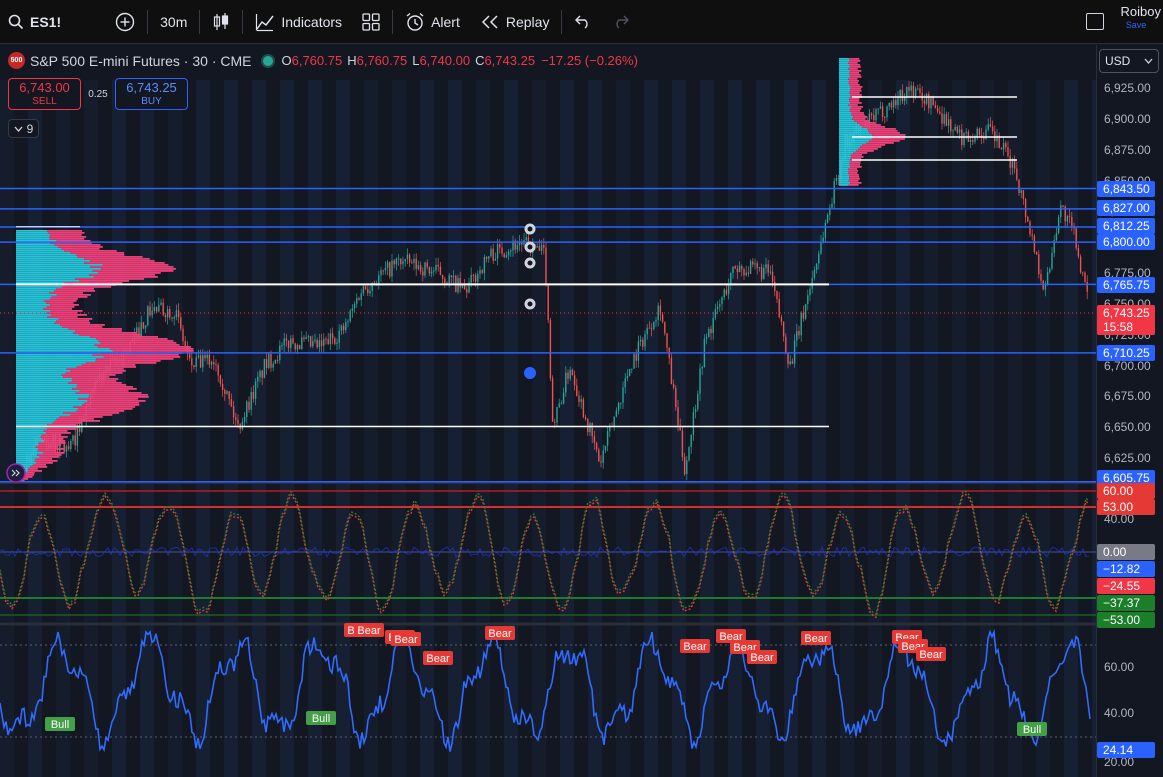 The width and height of the screenshot is (1163, 777). I want to click on layouts-button, so click(371, 22).